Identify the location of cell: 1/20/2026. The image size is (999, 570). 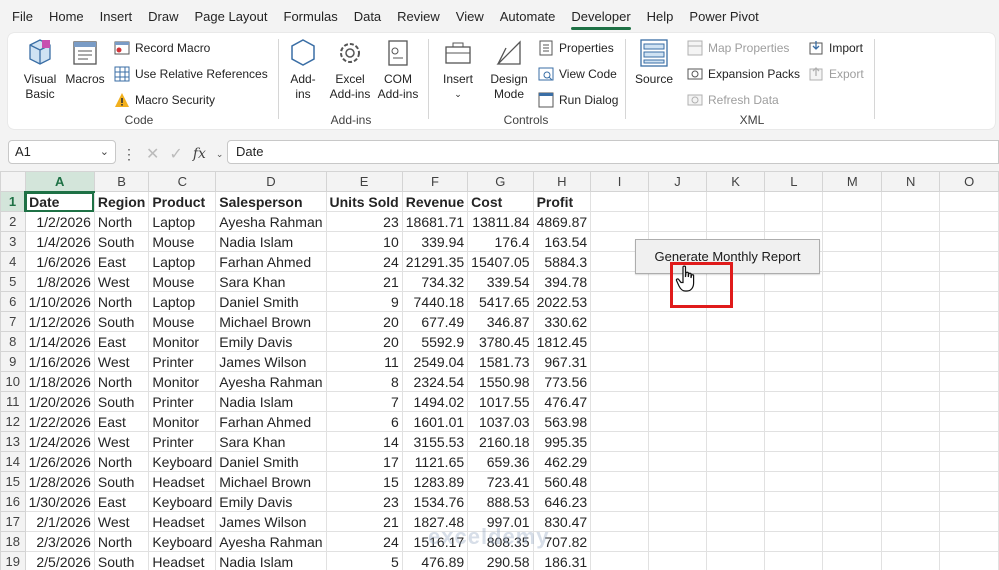
(59, 401).